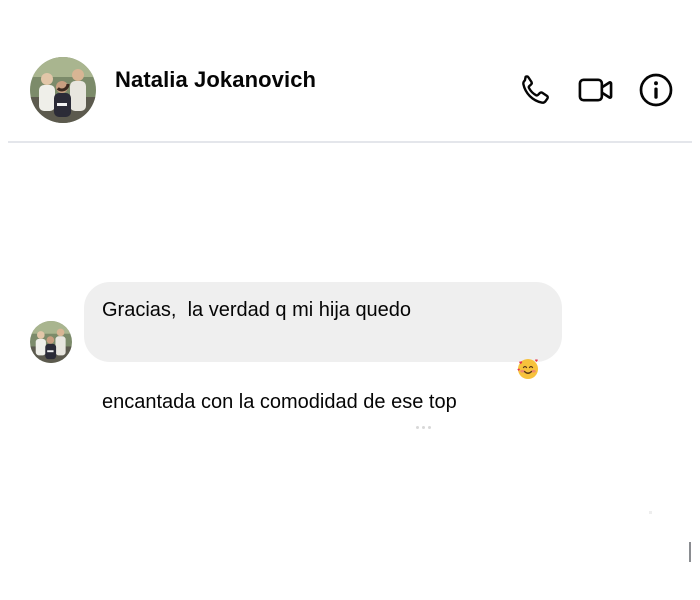 This screenshot has height=600, width=700. I want to click on header-actions, so click(586, 90).